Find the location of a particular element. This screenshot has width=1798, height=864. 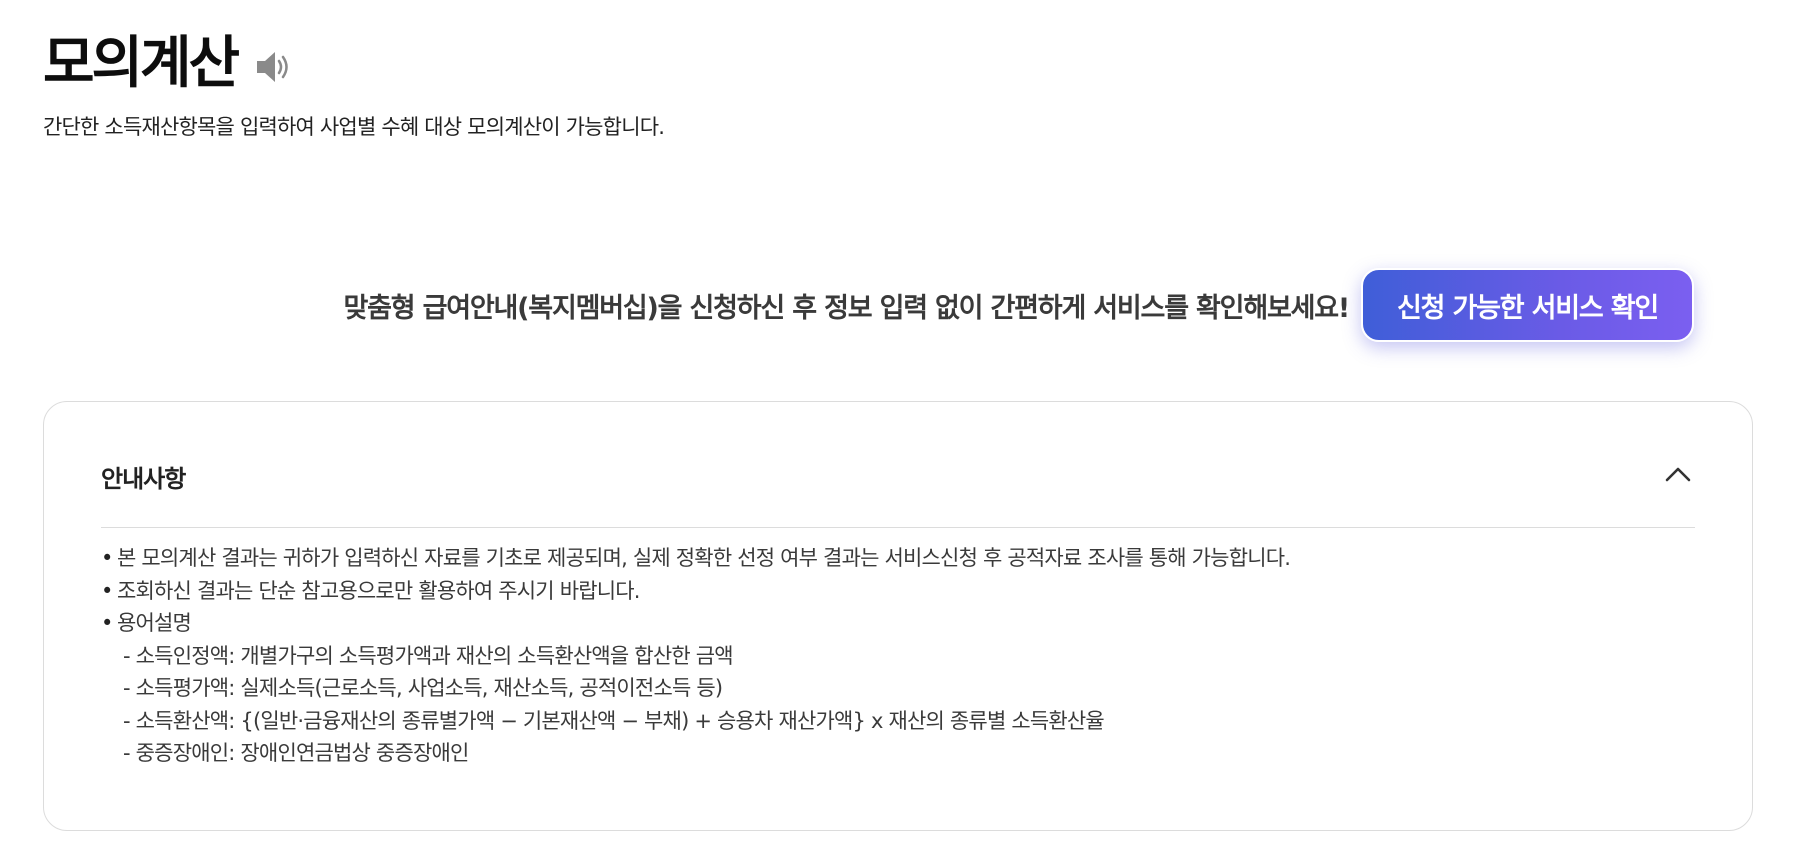

term-item: - 소득인정액: 개별가구의 소득평가액과 재산의 소득환산액을 합산한 금액 is located at coordinates (428, 655).